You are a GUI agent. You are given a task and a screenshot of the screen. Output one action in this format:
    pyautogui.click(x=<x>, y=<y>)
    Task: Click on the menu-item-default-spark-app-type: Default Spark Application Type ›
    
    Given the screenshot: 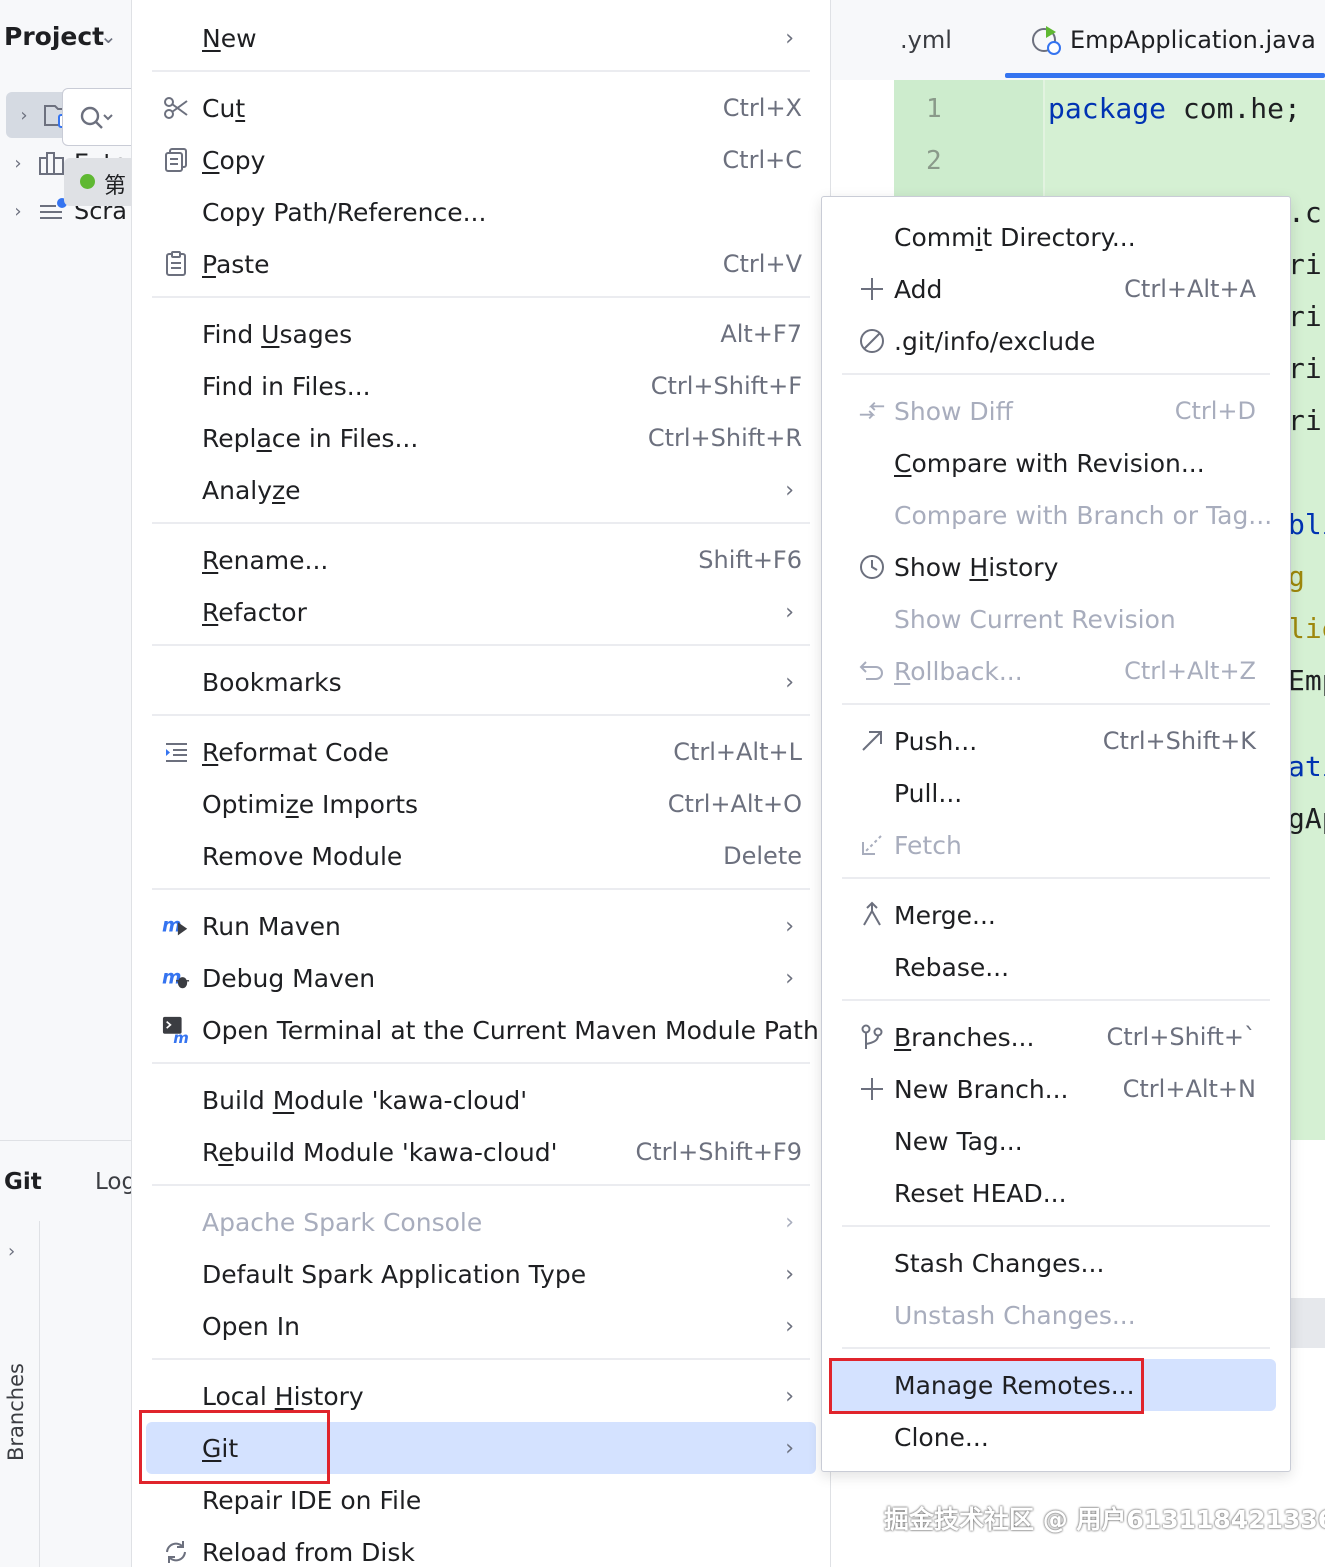 What is the action you would take?
    pyautogui.click(x=481, y=1274)
    